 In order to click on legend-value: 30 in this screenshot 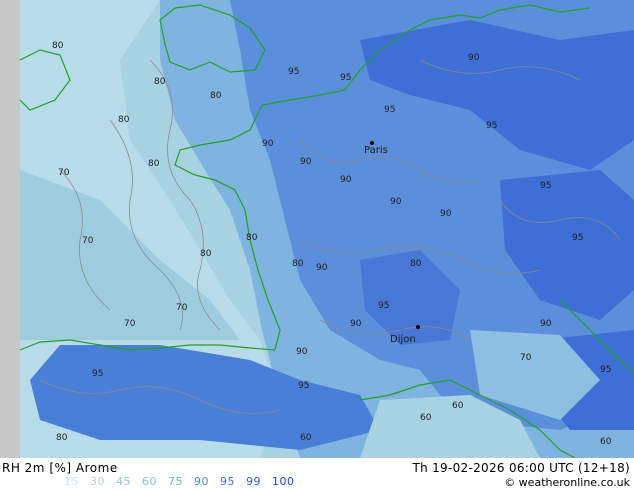, I will do `click(97, 481)`.